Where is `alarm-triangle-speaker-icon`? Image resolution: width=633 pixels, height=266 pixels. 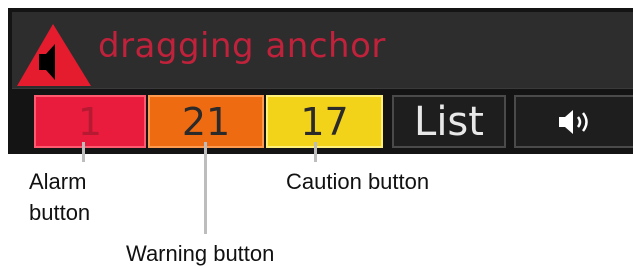
alarm-triangle-speaker-icon is located at coordinates (54, 55).